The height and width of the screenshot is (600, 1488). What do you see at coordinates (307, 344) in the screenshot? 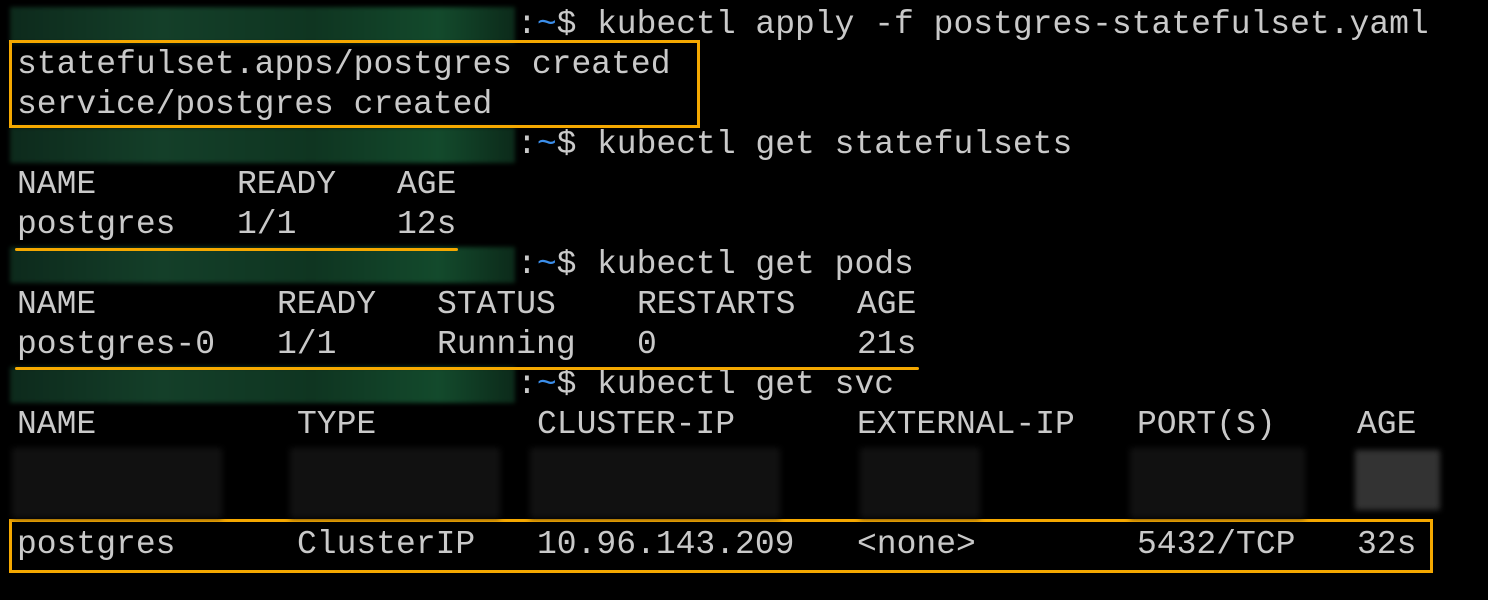
I see `pods-cell: 1/1` at bounding box center [307, 344].